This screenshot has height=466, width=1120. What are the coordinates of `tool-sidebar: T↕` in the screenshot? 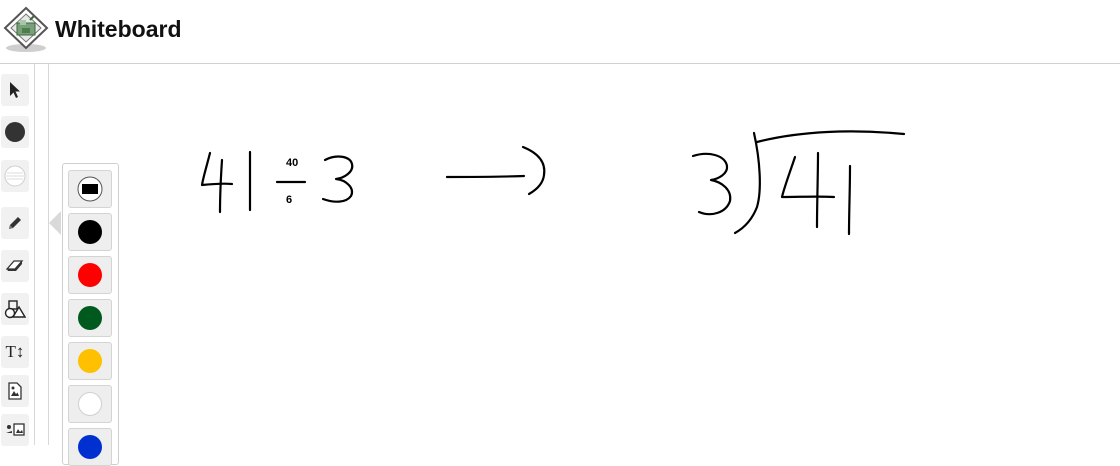 It's located at (17, 255).